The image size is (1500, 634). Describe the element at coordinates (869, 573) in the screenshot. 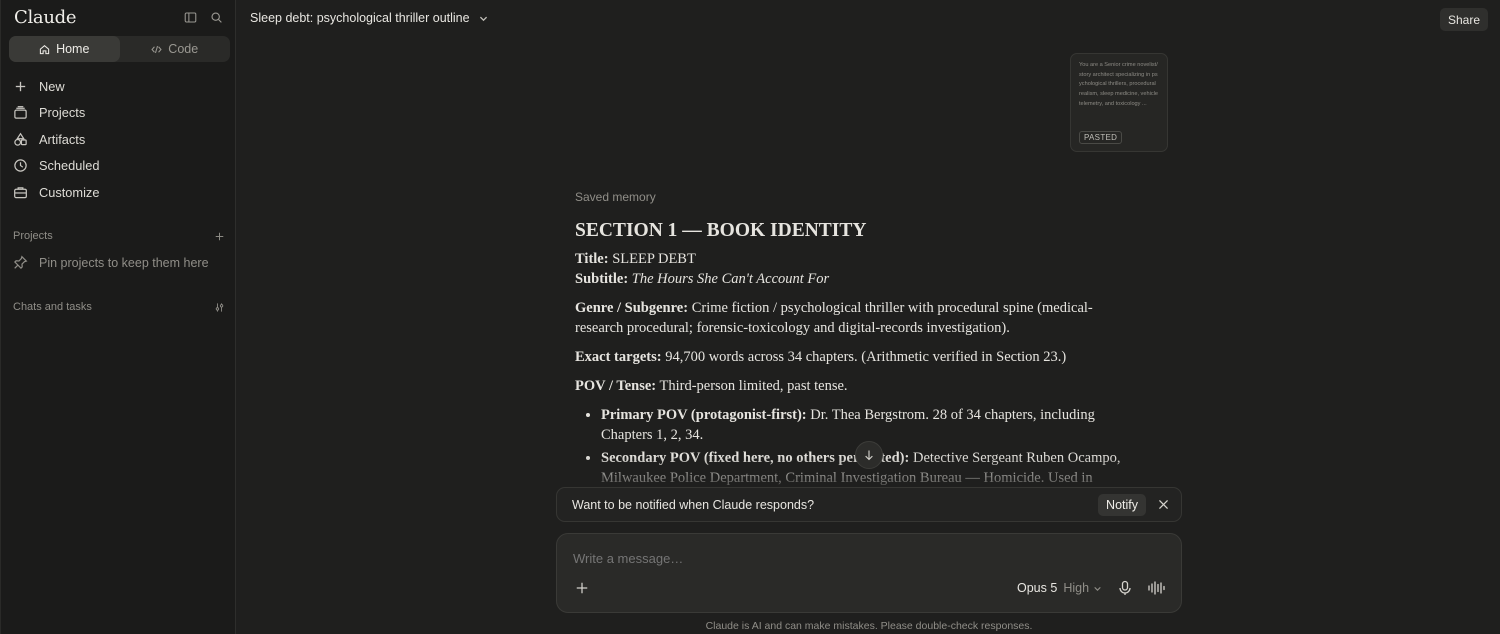

I see `message-composer: Opus 5 High` at that location.